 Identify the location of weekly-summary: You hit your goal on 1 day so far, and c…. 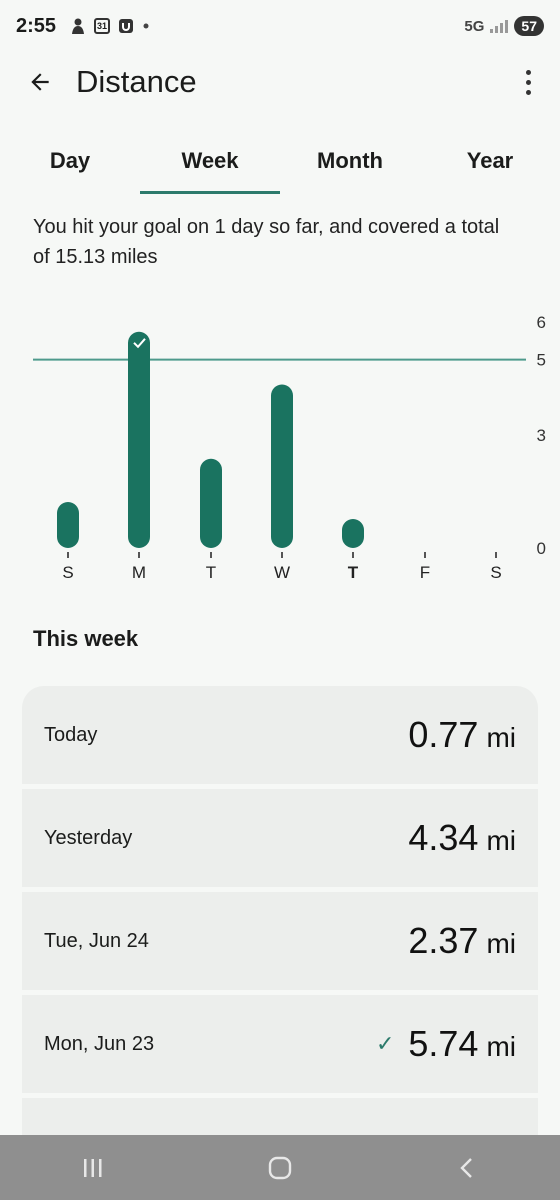
(266, 242).